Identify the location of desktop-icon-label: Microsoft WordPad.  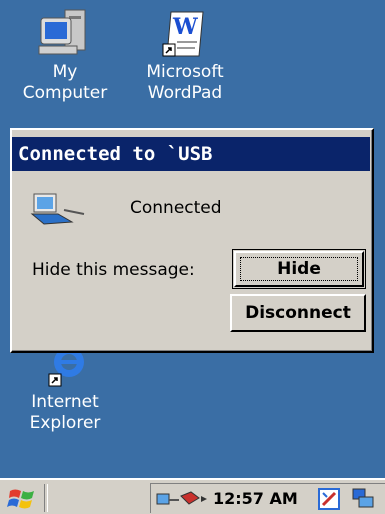
(185, 82).